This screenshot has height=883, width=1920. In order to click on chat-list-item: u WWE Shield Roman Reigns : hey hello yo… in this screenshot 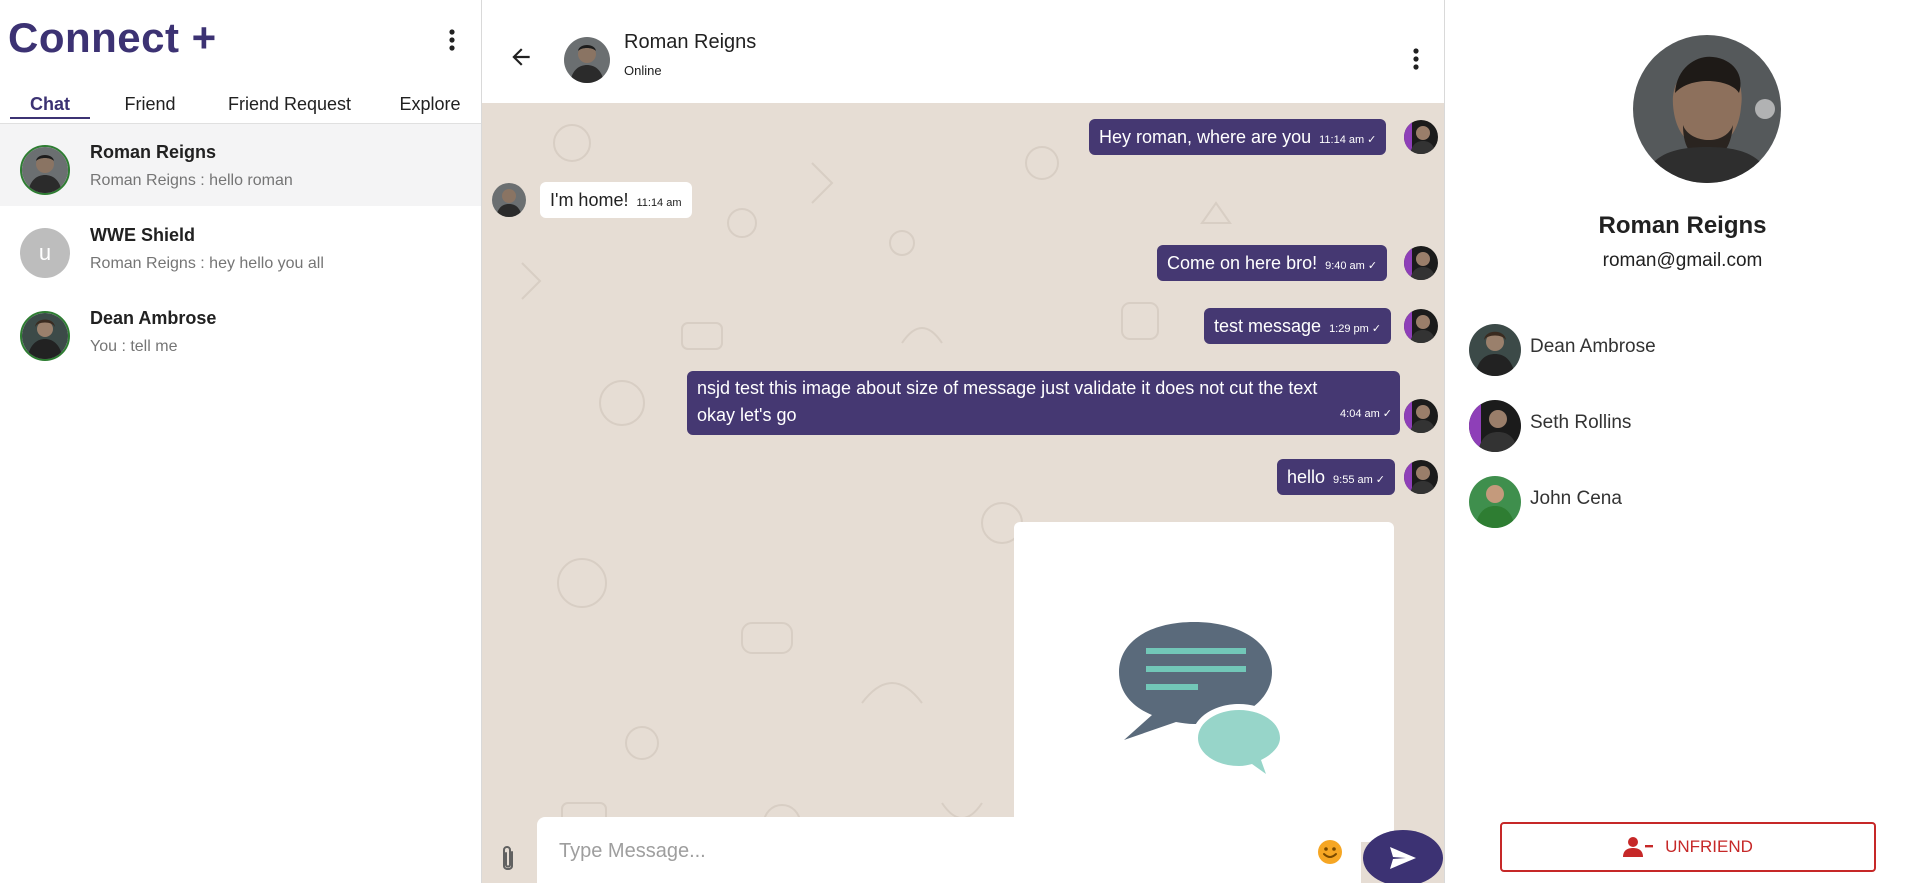, I will do `click(240, 248)`.